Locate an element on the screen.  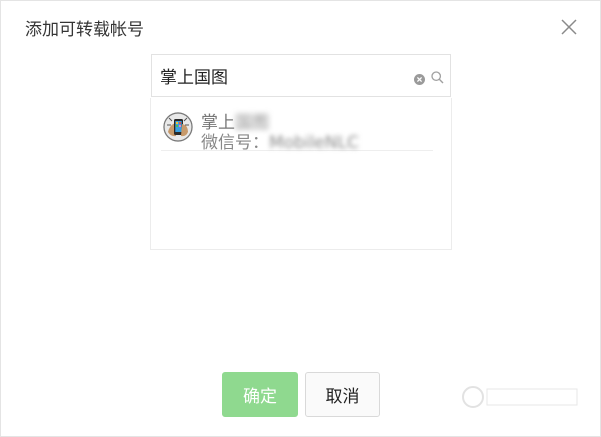
wechat-id-value: MobileNLC is located at coordinates (314, 143).